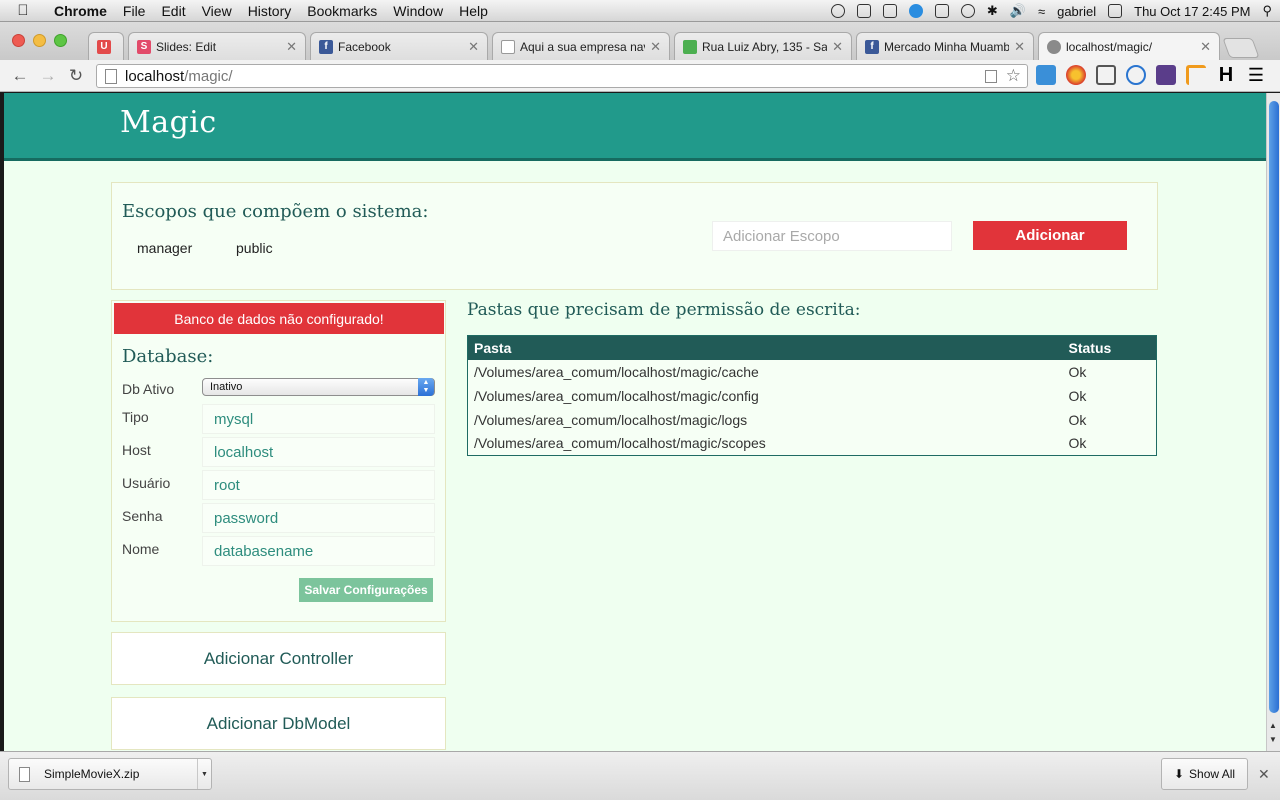 The width and height of the screenshot is (1280, 800). I want to click on scope-item-manager: manager, so click(164, 248).